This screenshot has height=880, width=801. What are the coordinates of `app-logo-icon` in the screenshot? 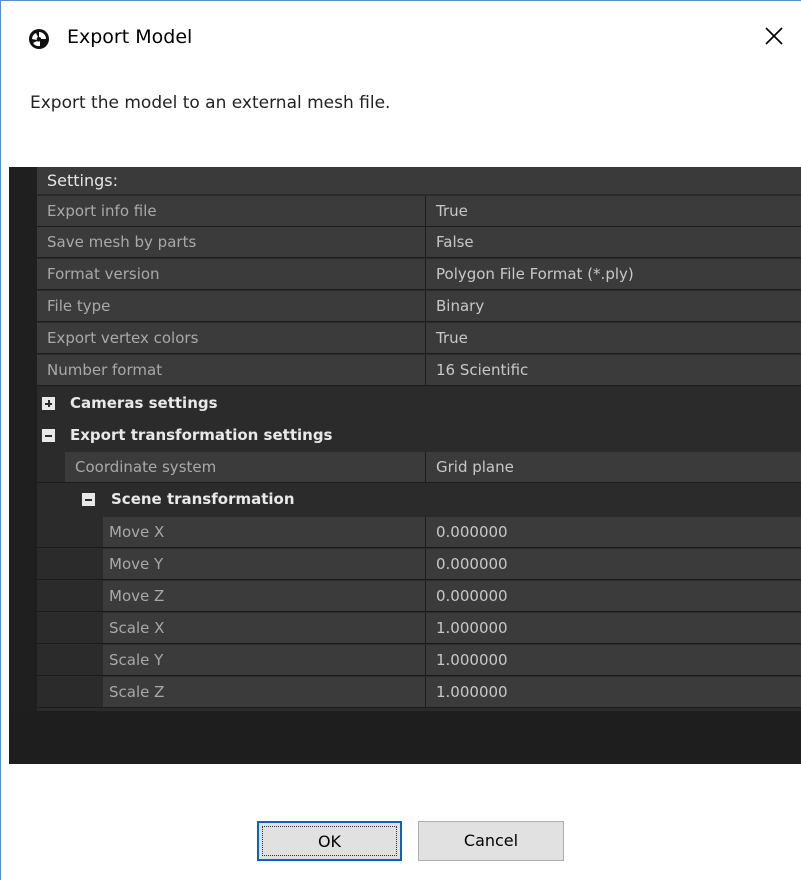 It's located at (39, 39).